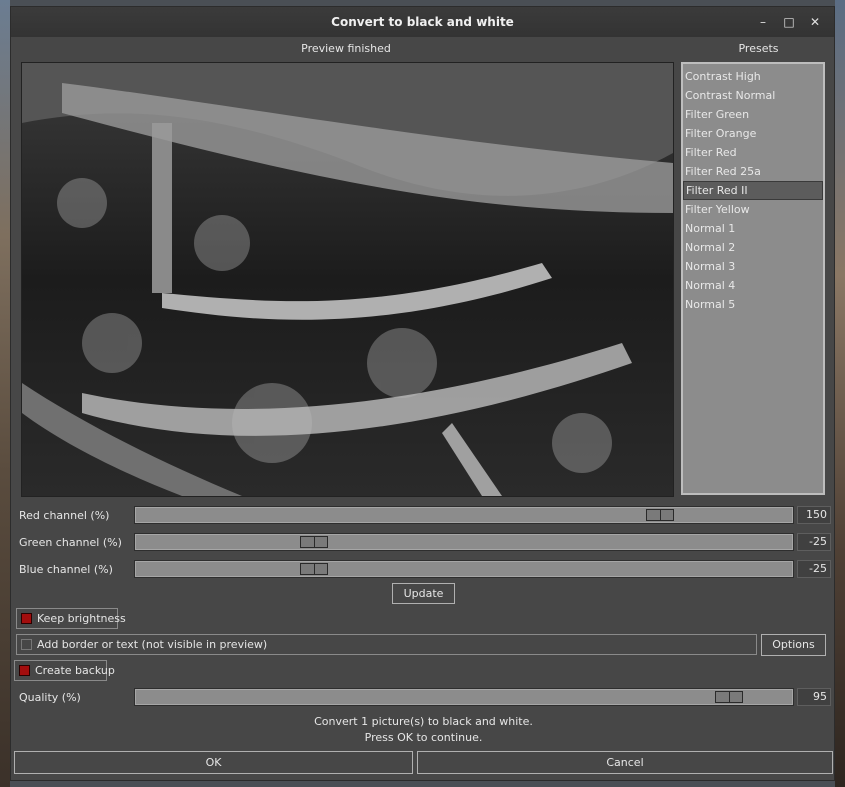  Describe the element at coordinates (5, 393) in the screenshot. I see `desktop-background-left` at that location.